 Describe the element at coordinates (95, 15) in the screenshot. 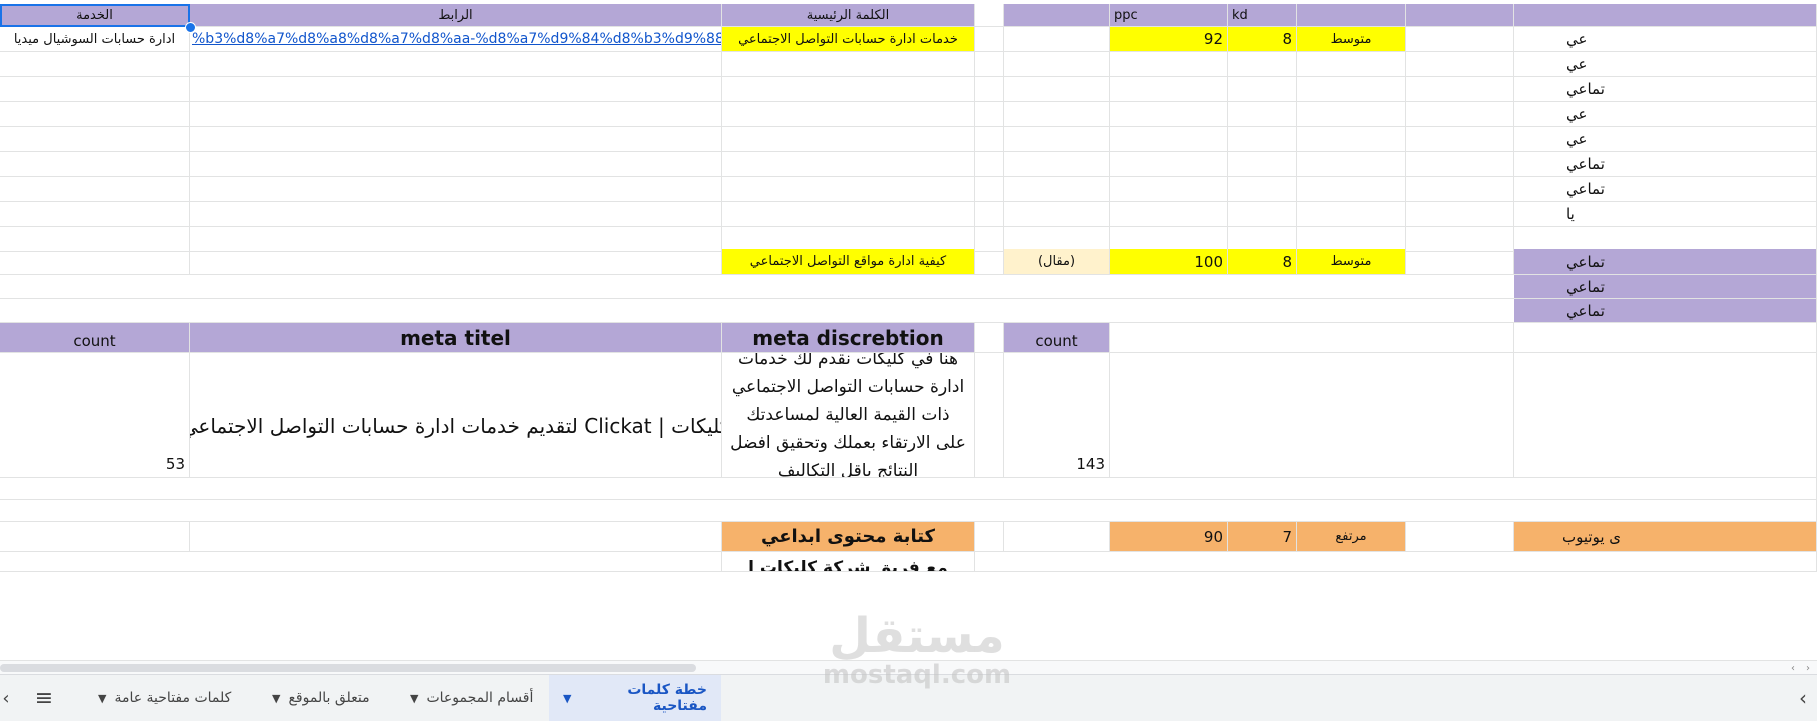

I see `header-service: الخدمة` at that location.